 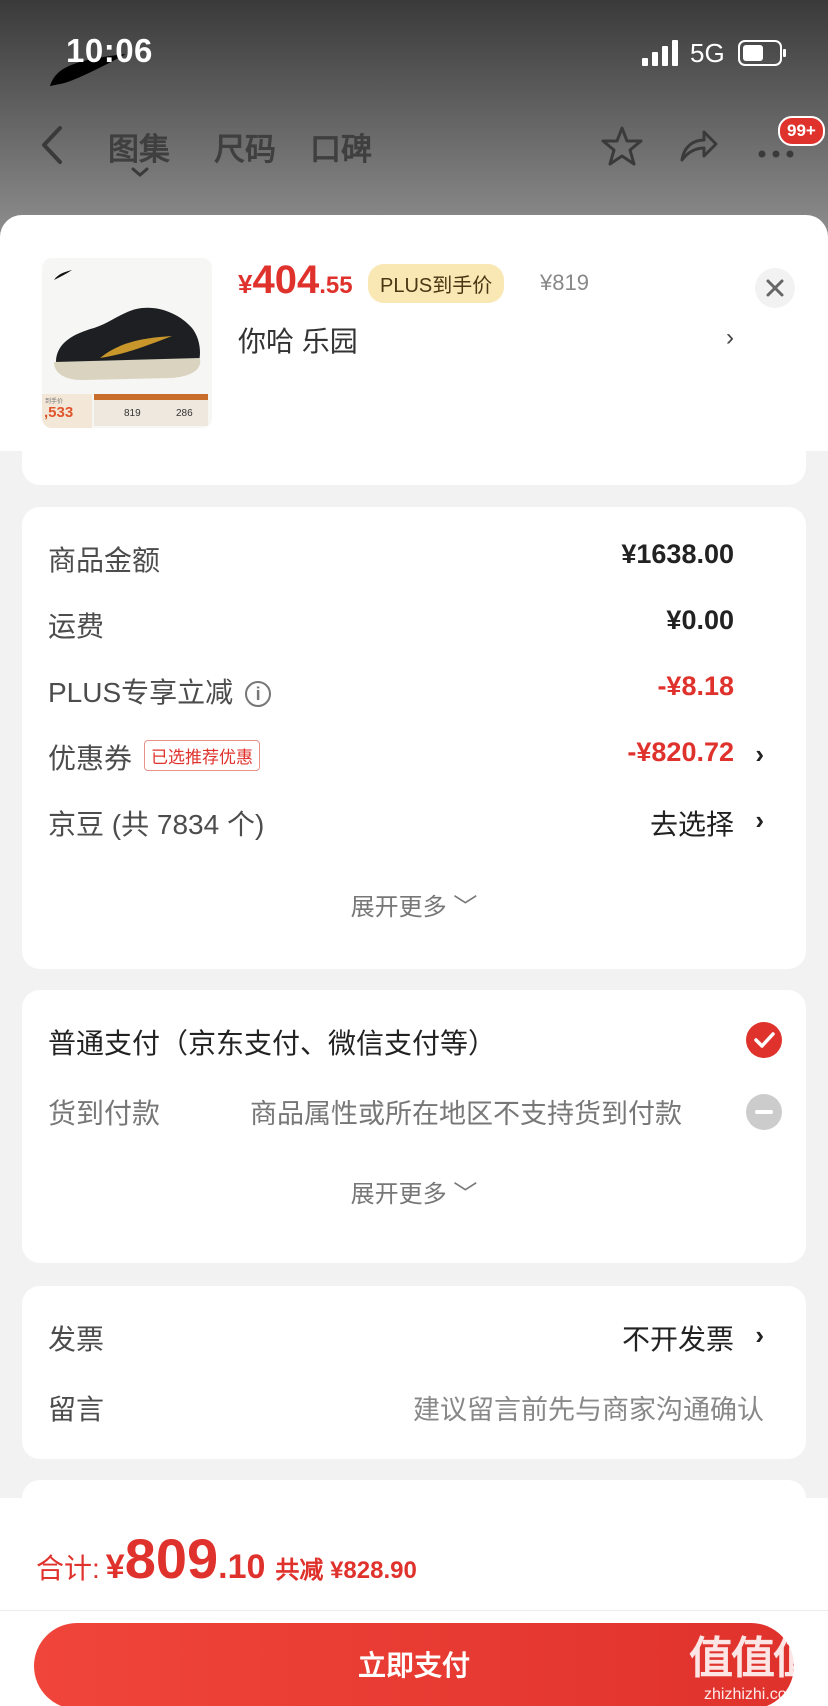 What do you see at coordinates (298, 340) in the screenshot?
I see `selected-variant: 你哈 乐园` at bounding box center [298, 340].